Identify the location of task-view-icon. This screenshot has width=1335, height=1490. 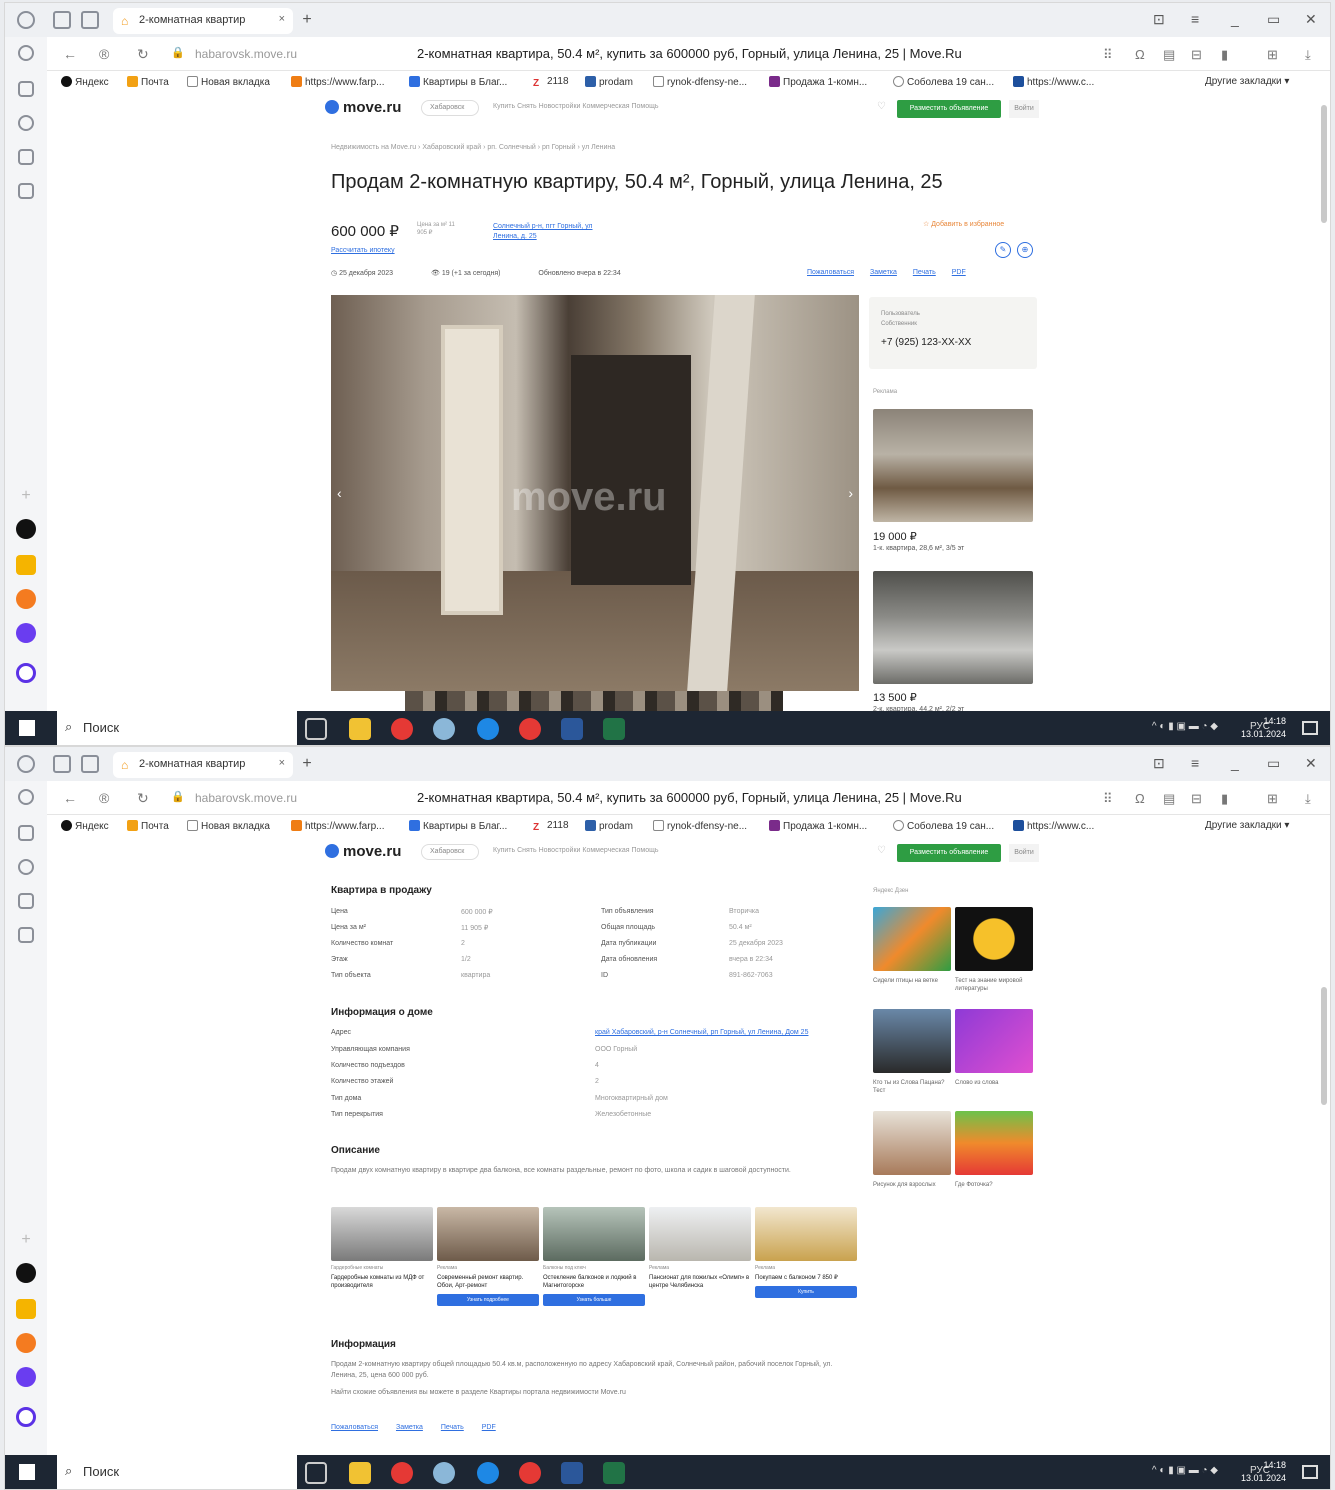
(316, 729).